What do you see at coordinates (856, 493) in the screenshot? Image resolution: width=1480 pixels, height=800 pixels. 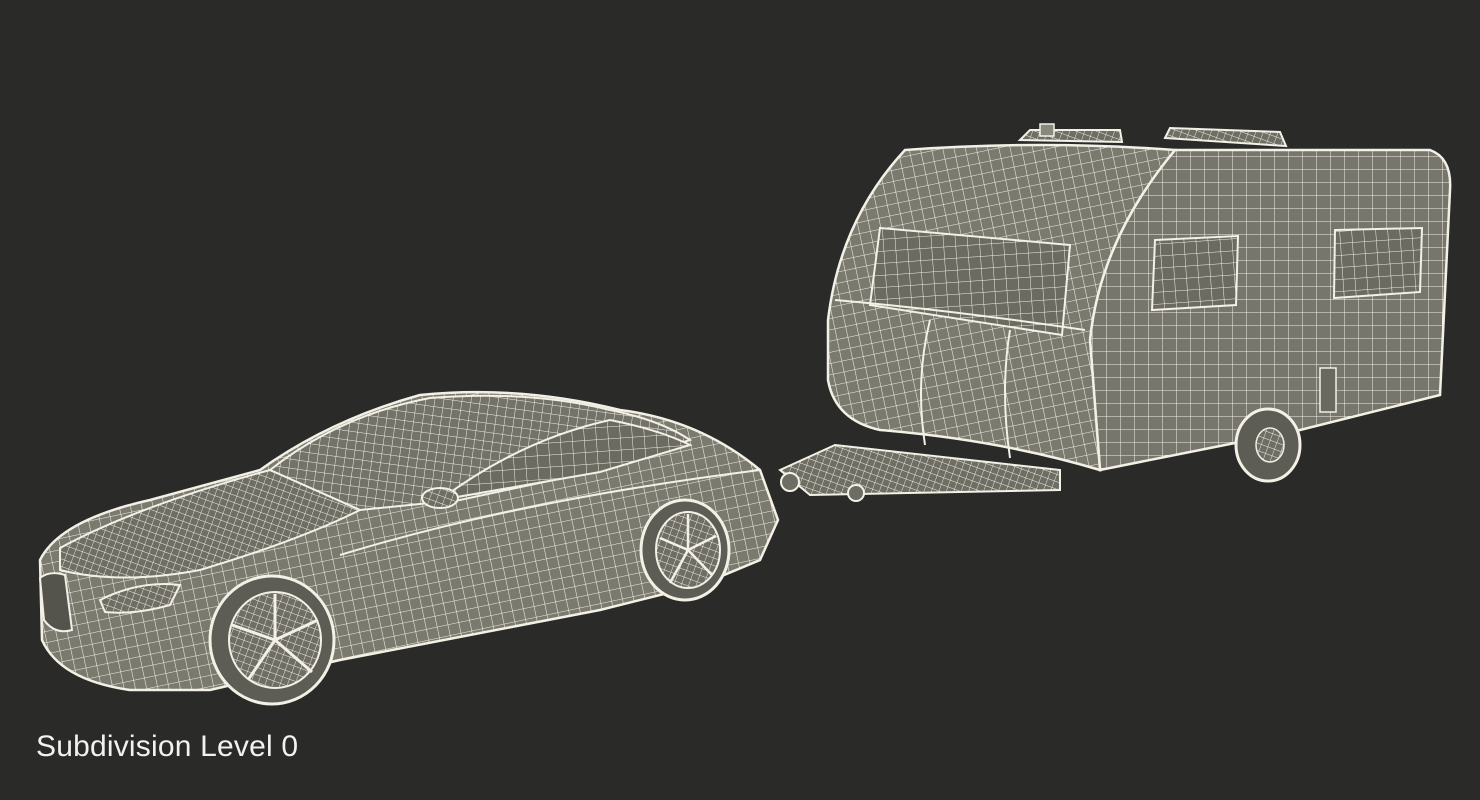 I see `caravan-jockey-wheel` at bounding box center [856, 493].